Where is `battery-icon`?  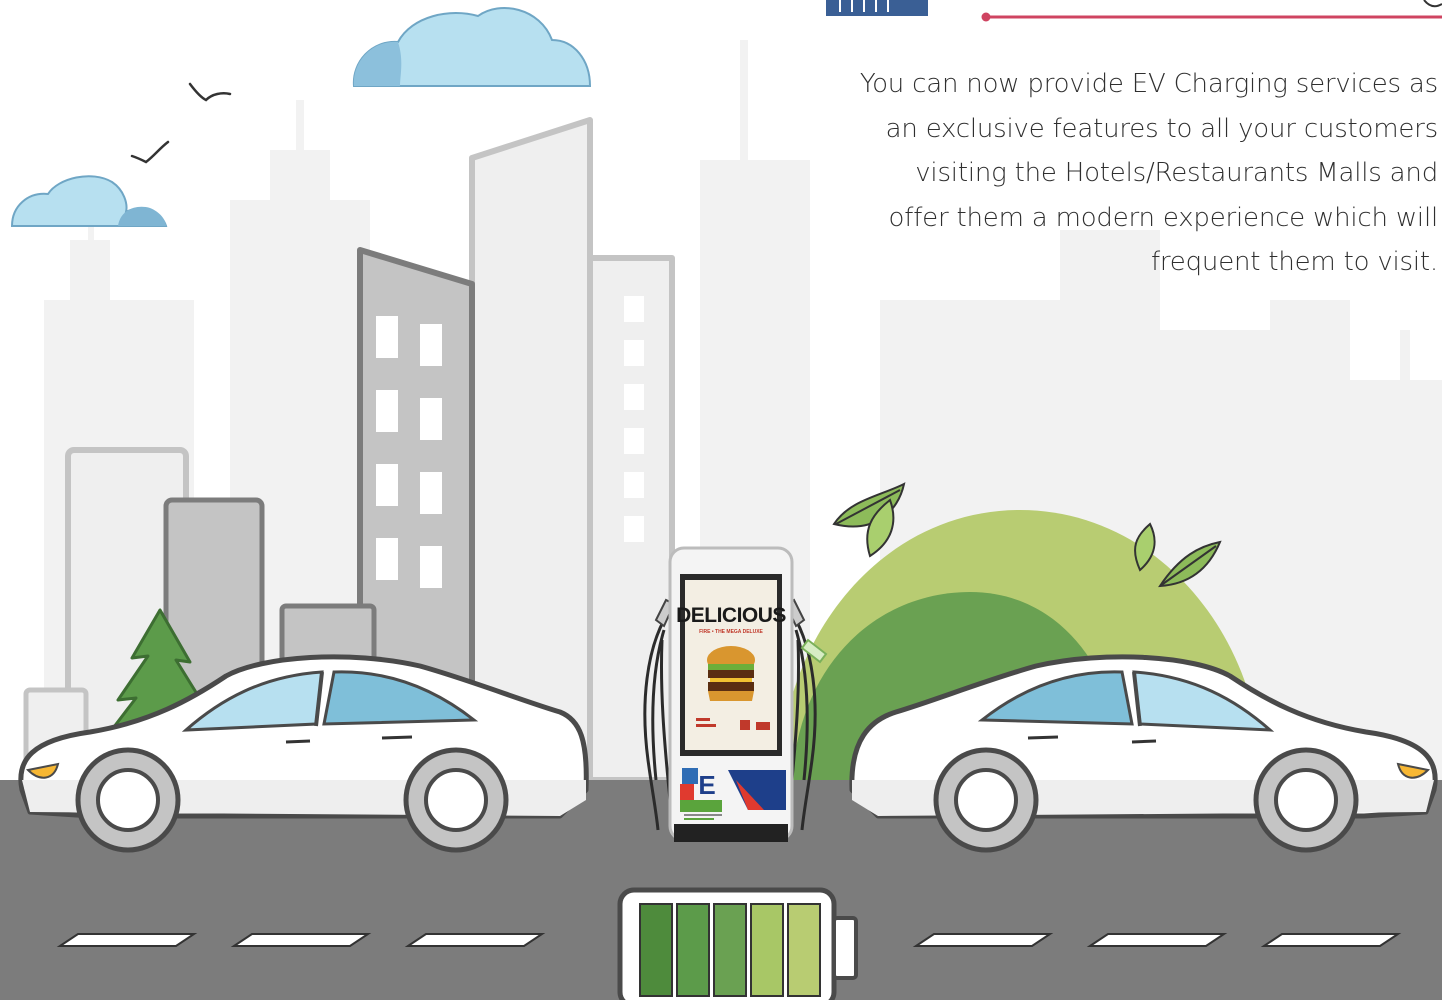
battery-icon is located at coordinates (737, 943).